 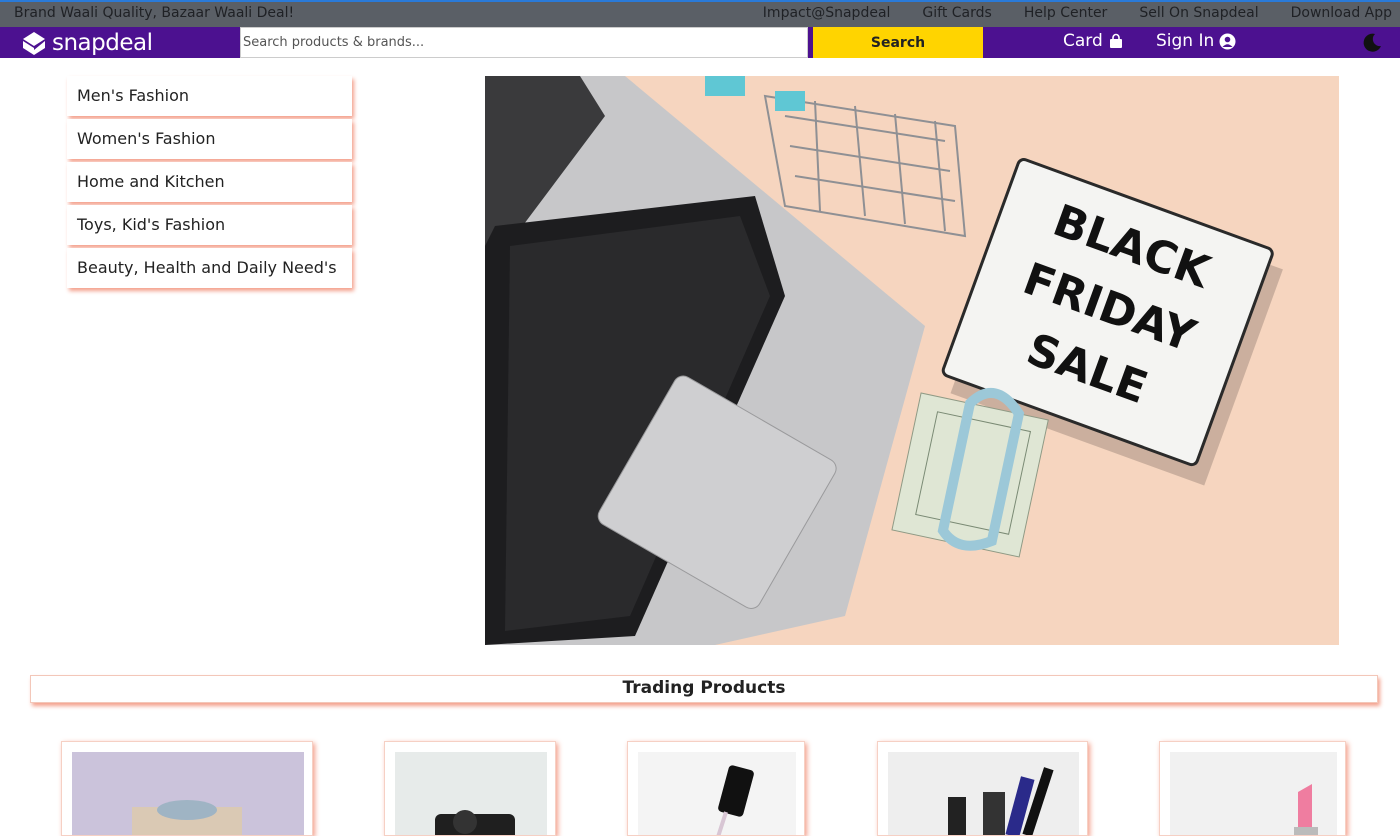 I want to click on category-mens-fashion: Men's Fashion, so click(x=209, y=96).